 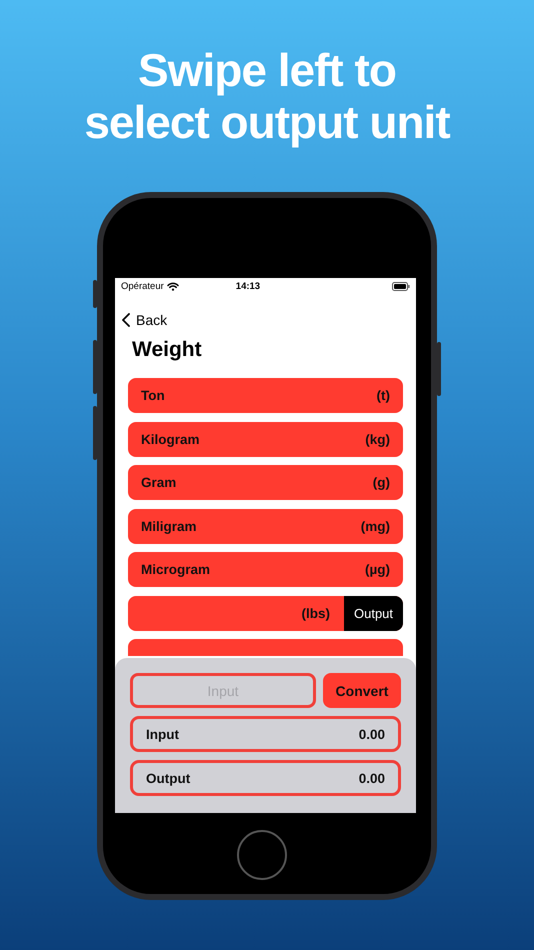 I want to click on headline: select output unit, so click(x=267, y=122).